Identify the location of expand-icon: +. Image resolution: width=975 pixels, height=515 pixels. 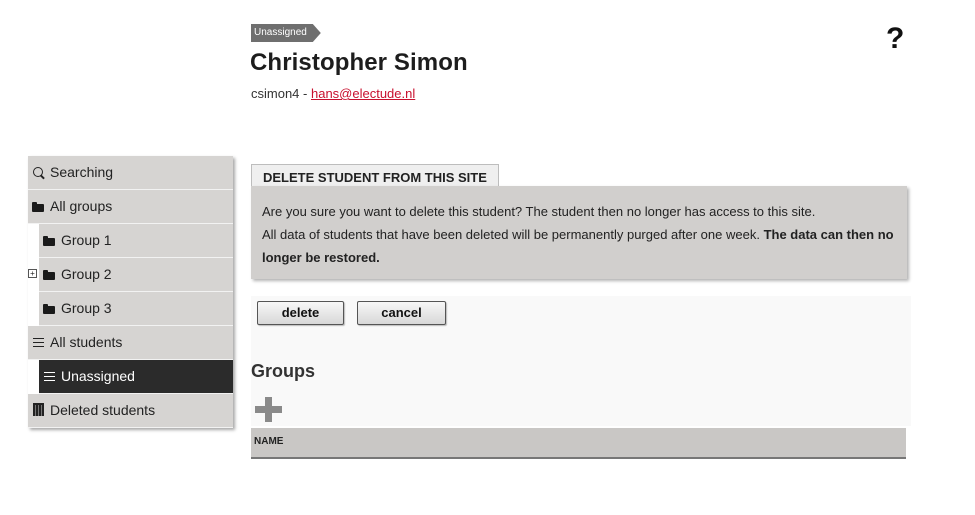
(32, 273).